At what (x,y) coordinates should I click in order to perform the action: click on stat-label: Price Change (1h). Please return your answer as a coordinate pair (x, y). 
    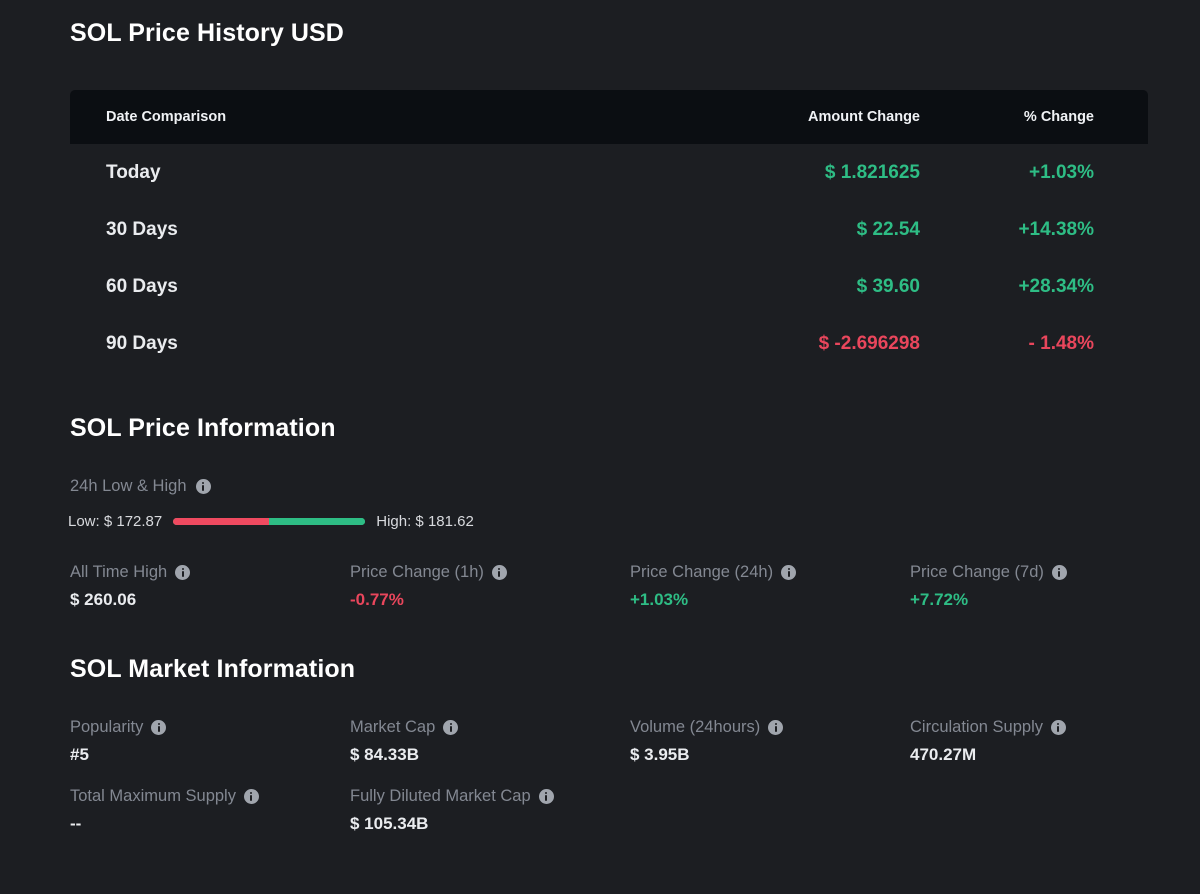
    Looking at the image, I should click on (417, 572).